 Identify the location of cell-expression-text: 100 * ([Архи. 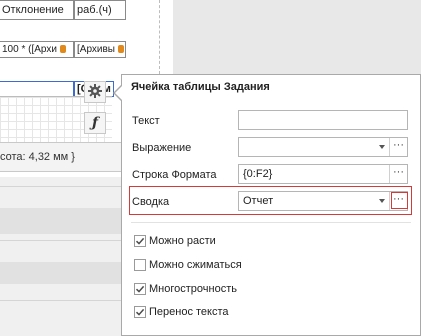
(29, 49).